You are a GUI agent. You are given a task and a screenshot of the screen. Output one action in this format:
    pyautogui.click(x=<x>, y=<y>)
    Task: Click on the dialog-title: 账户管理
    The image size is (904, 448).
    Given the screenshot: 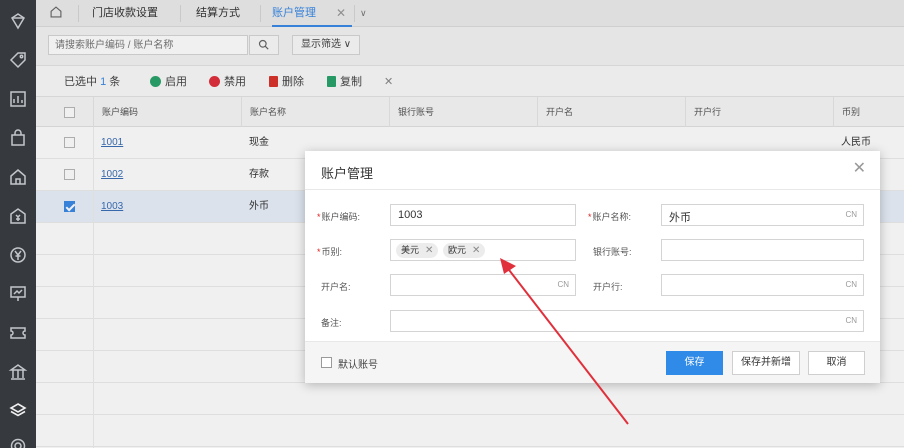 What is the action you would take?
    pyautogui.click(x=347, y=173)
    